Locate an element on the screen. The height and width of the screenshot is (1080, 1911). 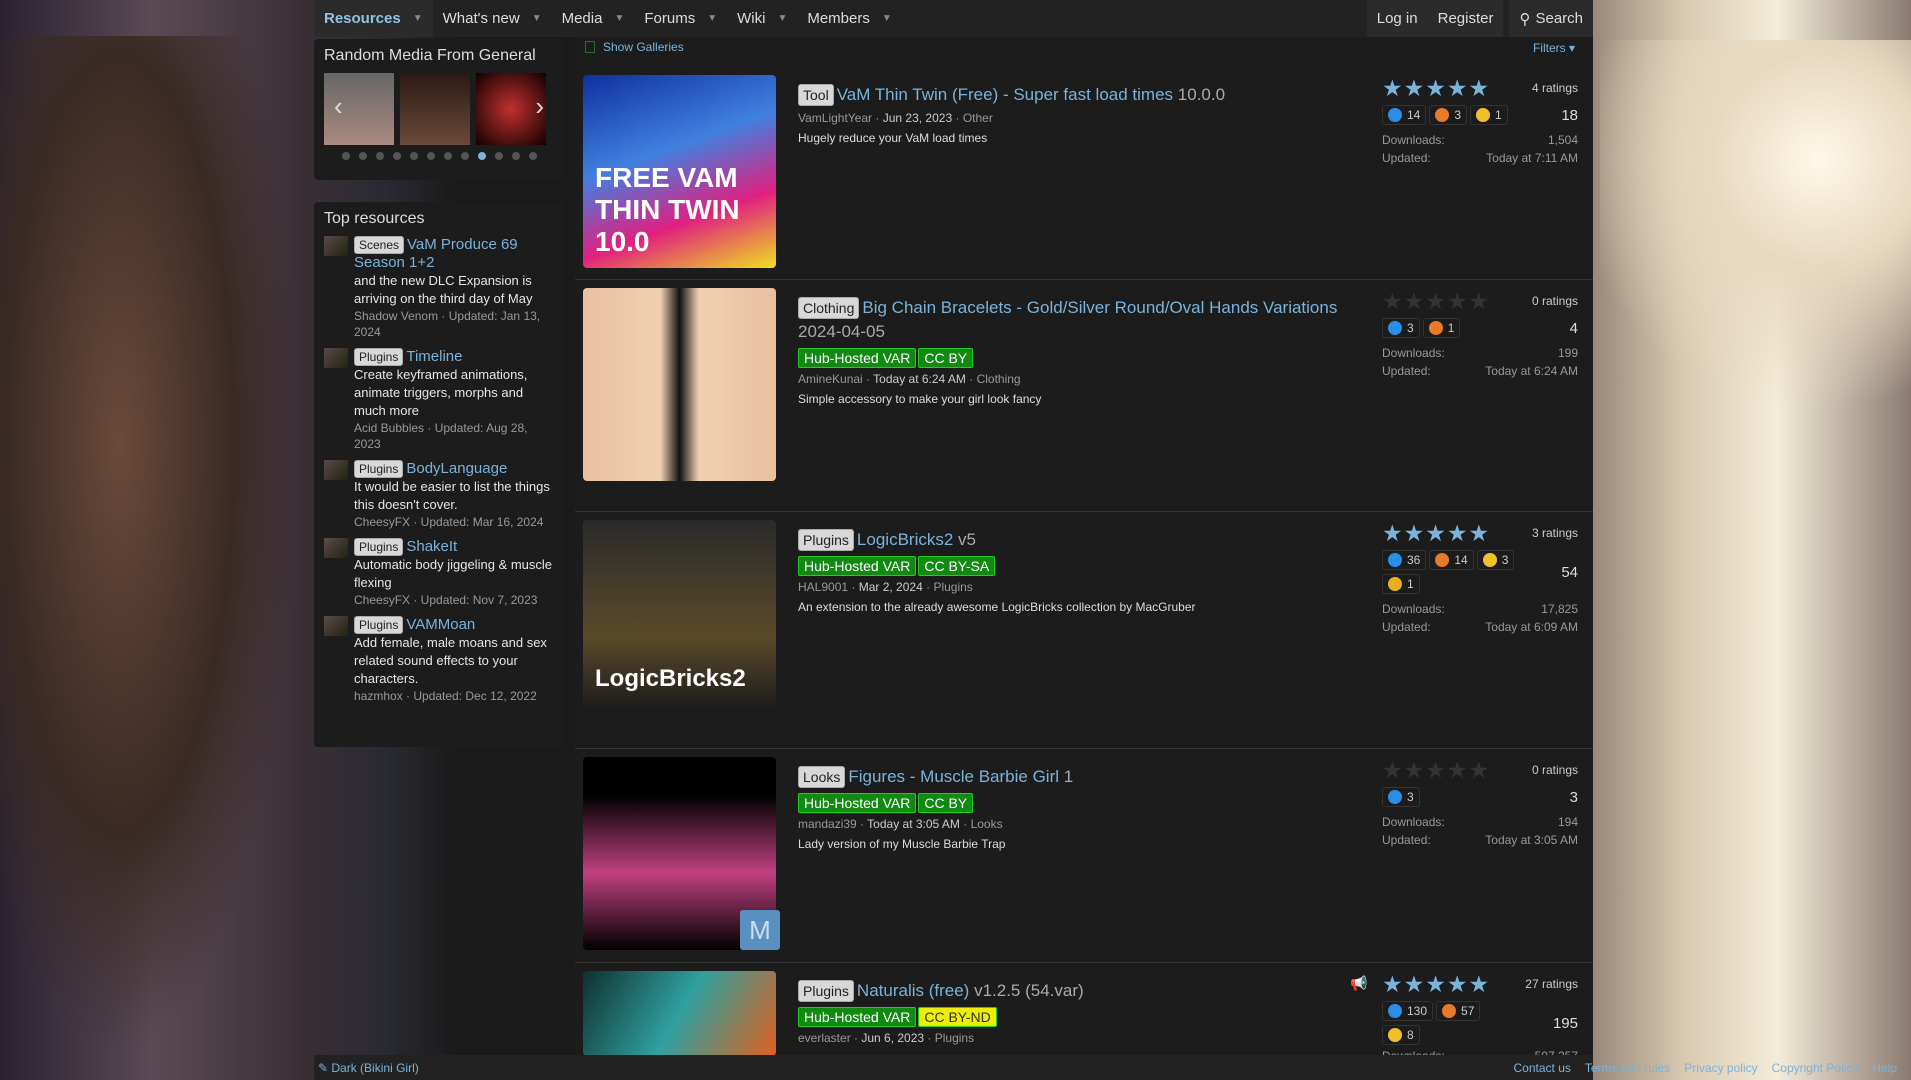
resource-thumbnail: FREE VAM THIN TWIN 10.0 is located at coordinates (679, 171).